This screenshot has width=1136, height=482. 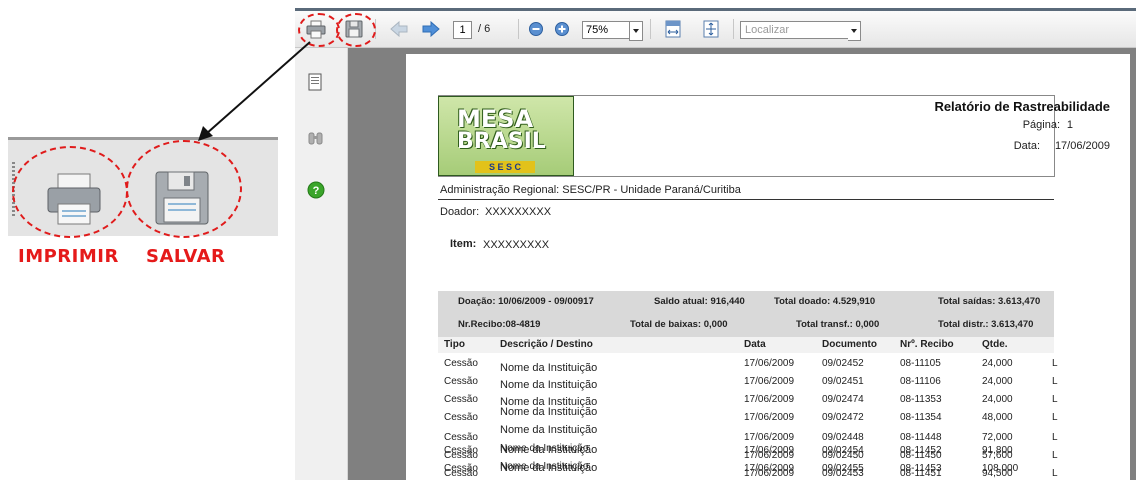 I want to click on arrow-left-icon, so click(x=399, y=29).